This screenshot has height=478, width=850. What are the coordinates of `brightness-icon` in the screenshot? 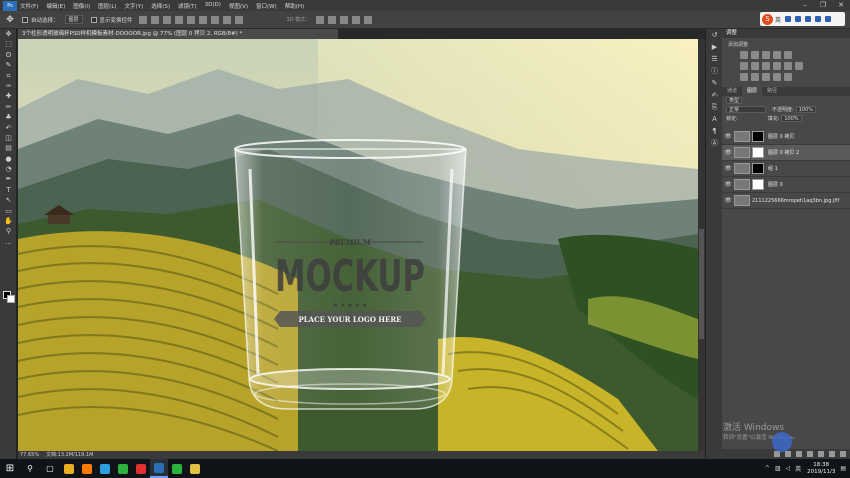 It's located at (744, 55).